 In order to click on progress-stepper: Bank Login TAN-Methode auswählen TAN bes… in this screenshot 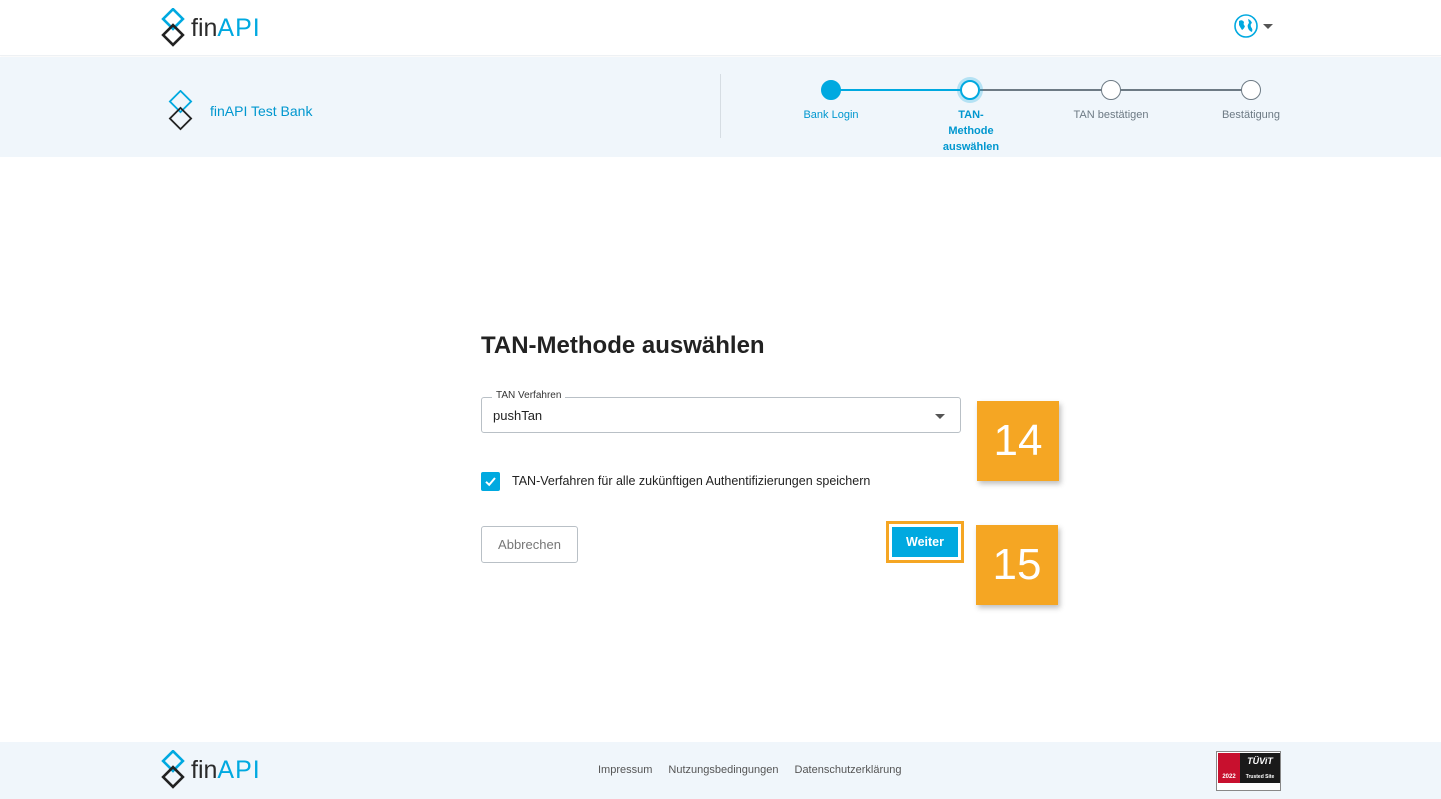, I will do `click(1040, 116)`.